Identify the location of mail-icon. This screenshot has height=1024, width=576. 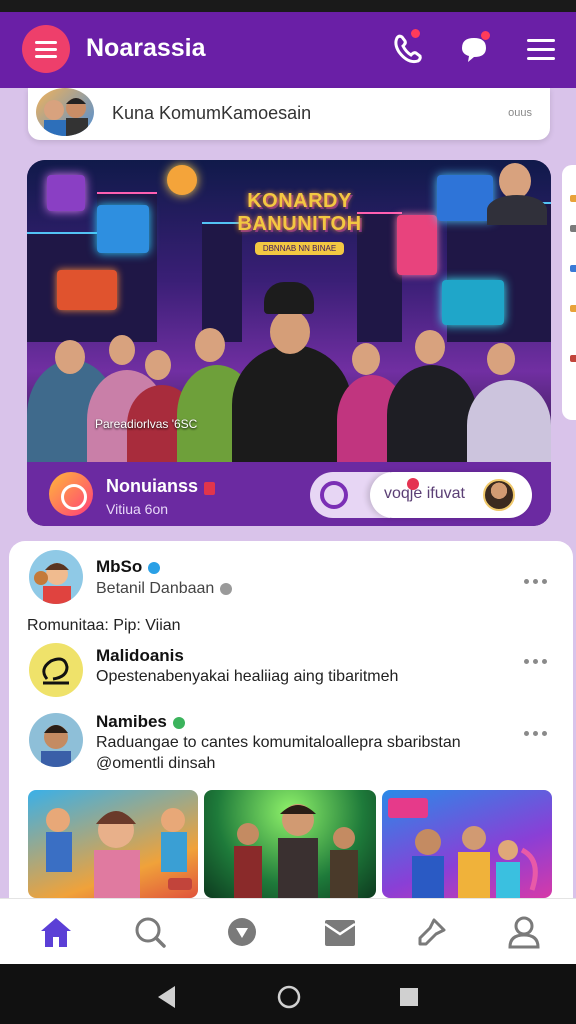
(340, 932).